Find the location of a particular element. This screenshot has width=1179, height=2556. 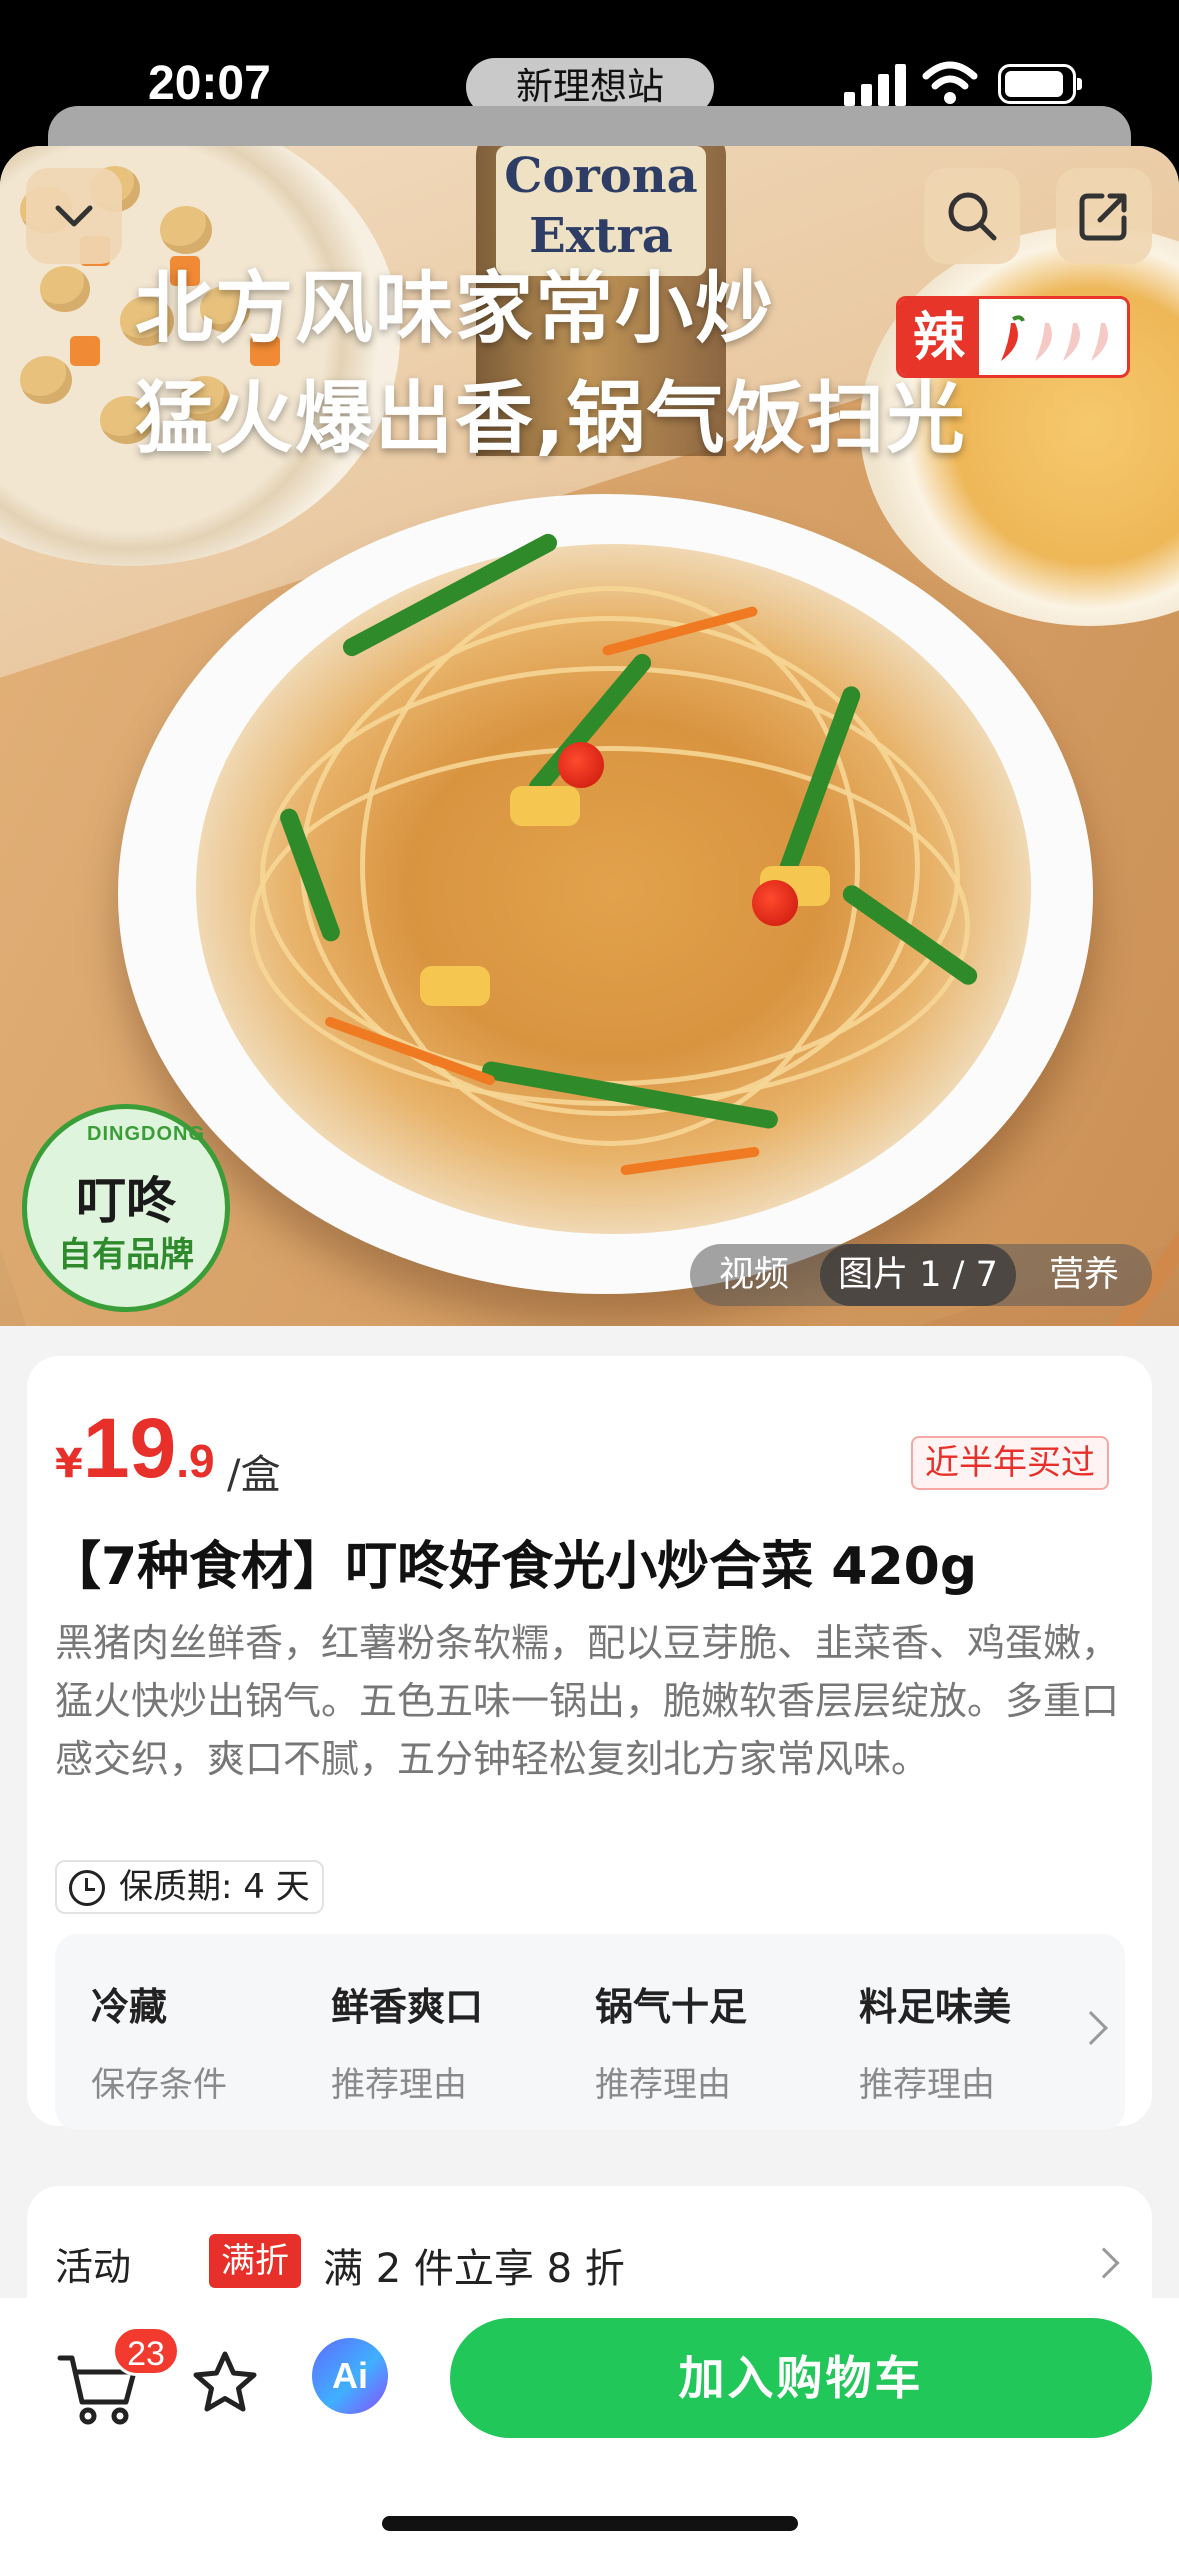

clock-icon is located at coordinates (87, 1888).